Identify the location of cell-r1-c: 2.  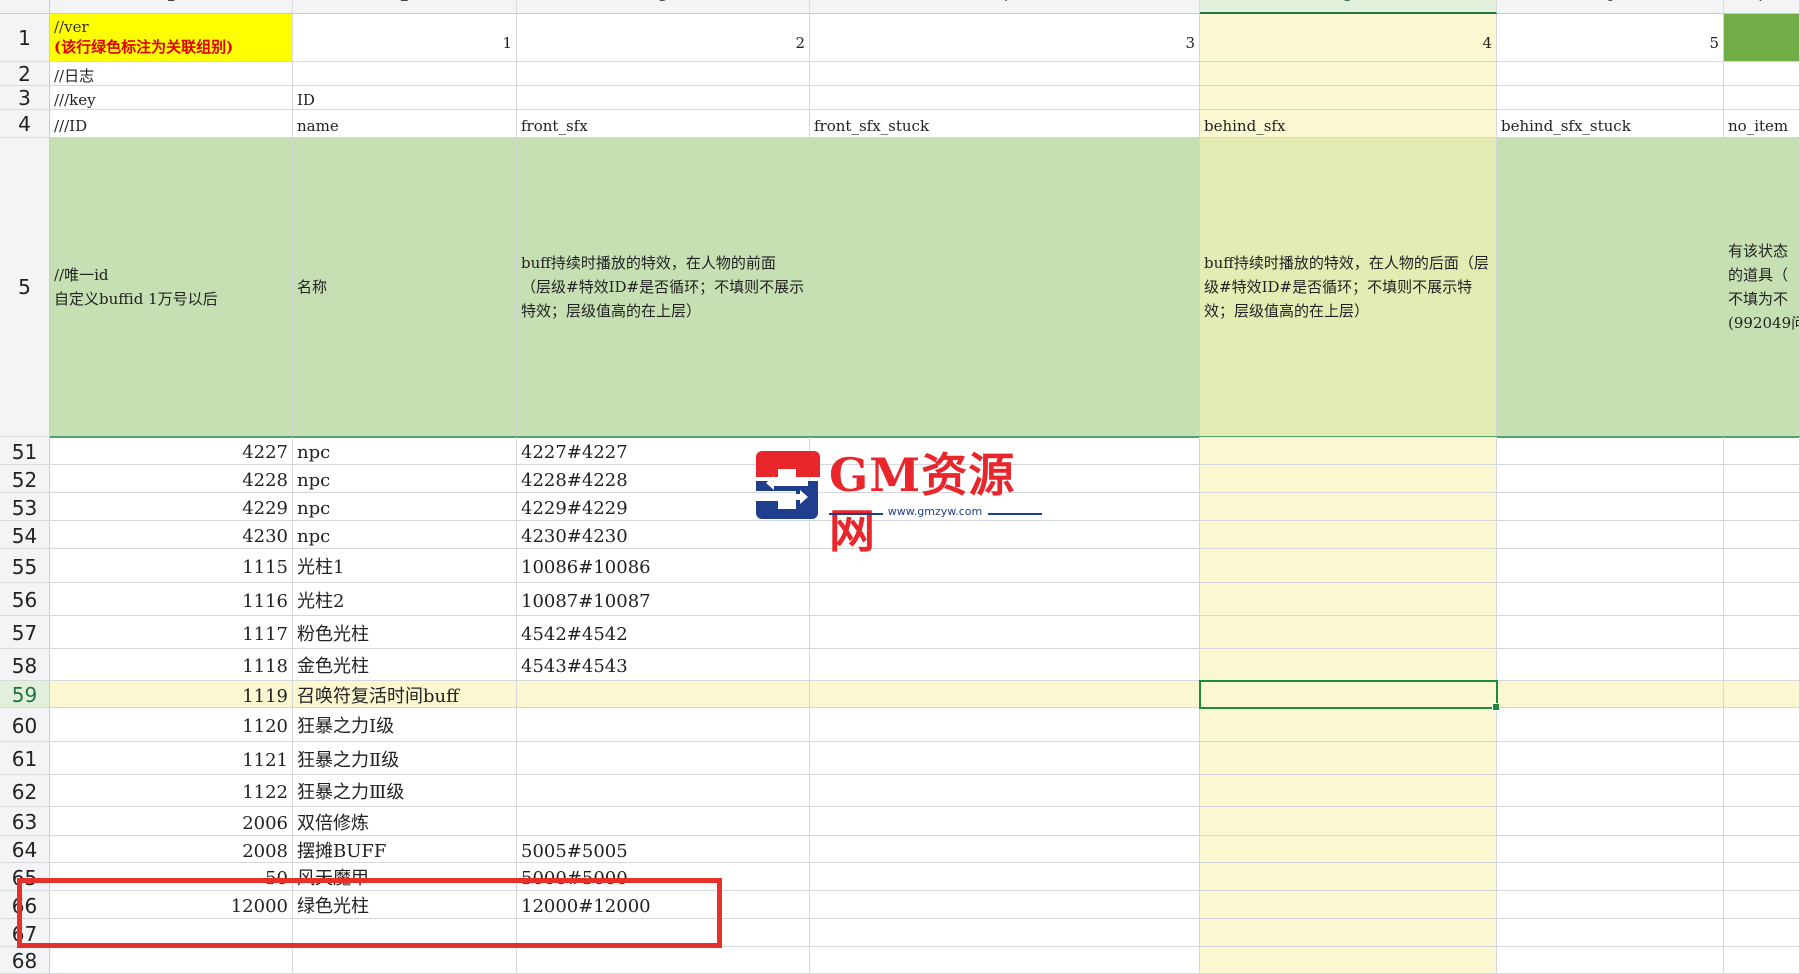
(663, 38).